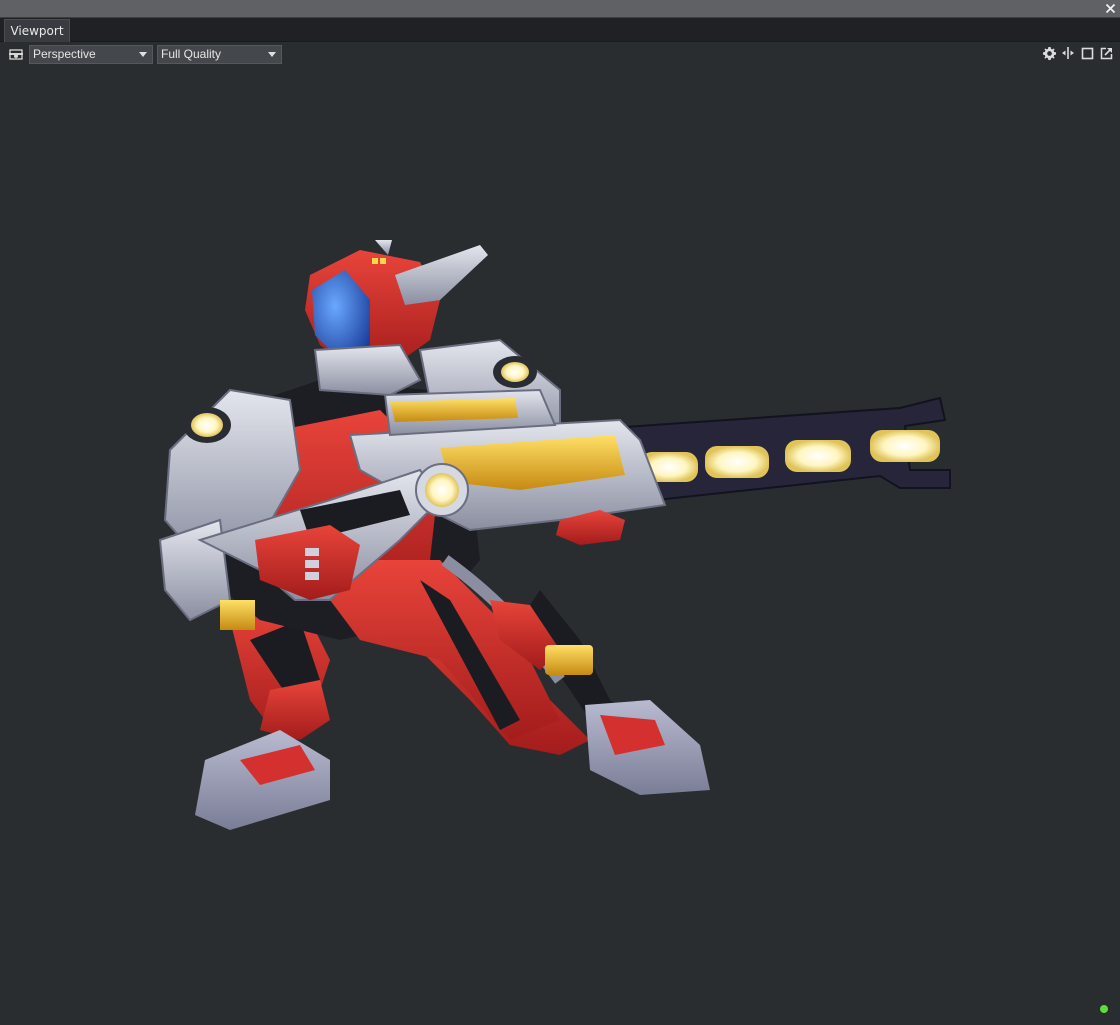 This screenshot has height=1025, width=1120. I want to click on maximize-icon, so click(1087, 53).